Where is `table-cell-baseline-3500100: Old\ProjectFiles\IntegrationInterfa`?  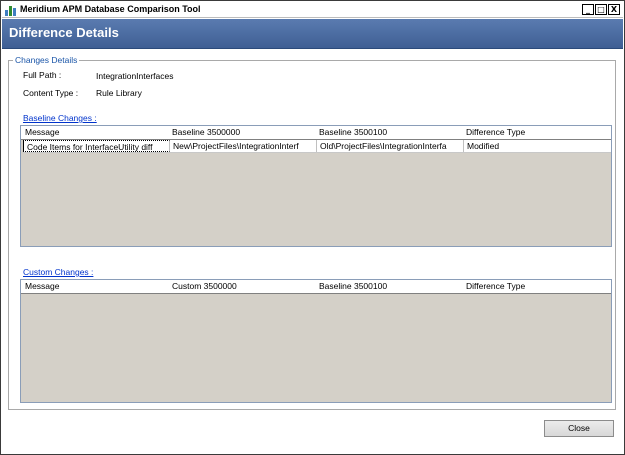 table-cell-baseline-3500100: Old\ProjectFiles\IntegrationInterfa is located at coordinates (390, 146).